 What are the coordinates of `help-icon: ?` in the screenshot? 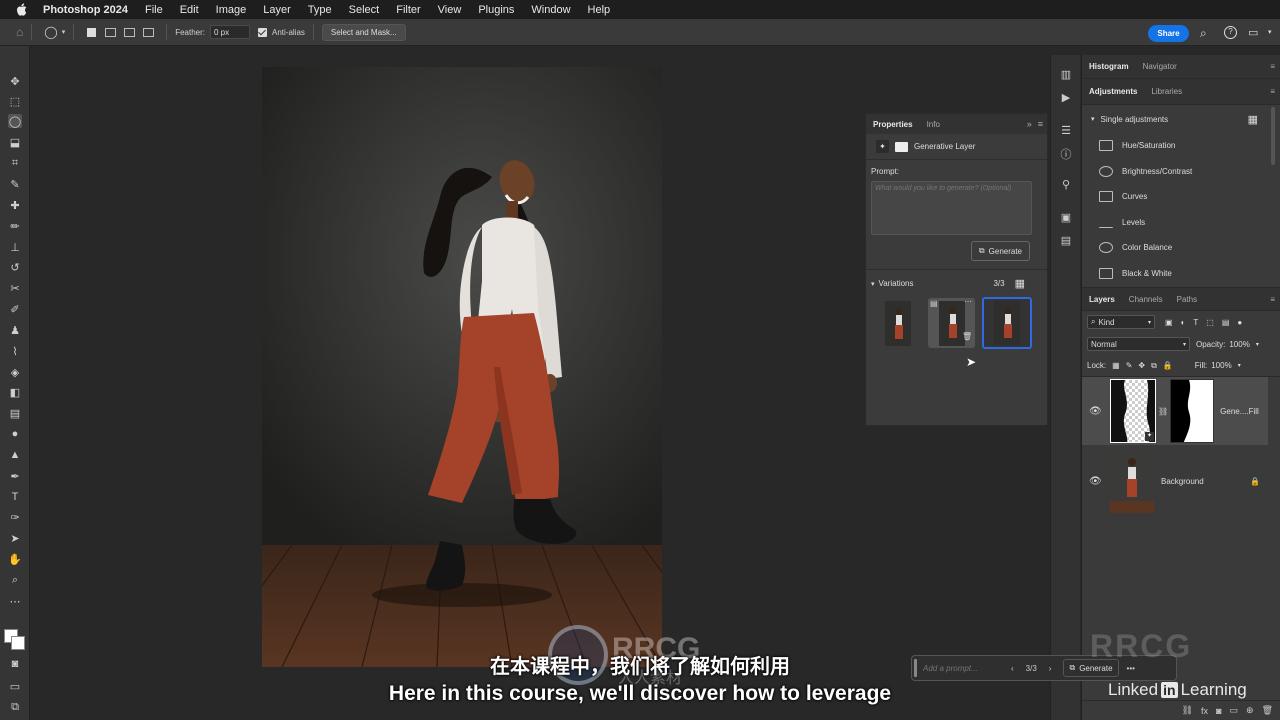 It's located at (1230, 32).